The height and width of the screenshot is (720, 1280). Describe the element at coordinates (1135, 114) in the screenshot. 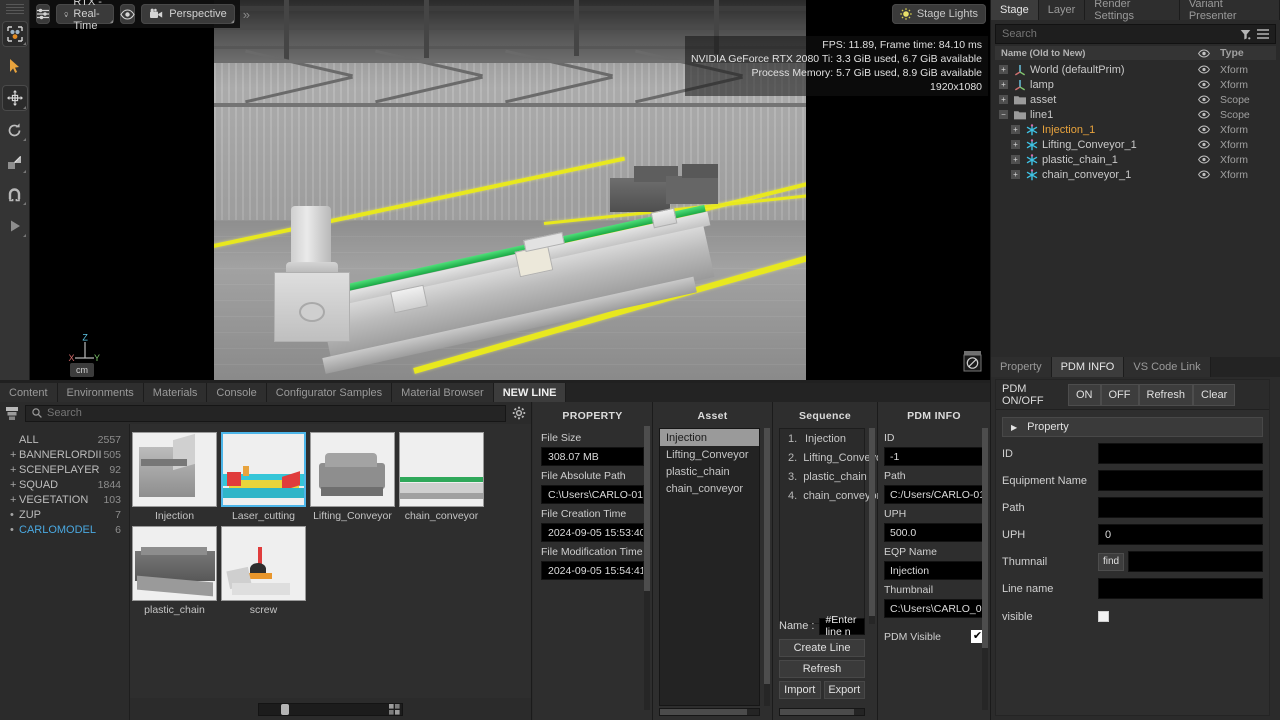

I see `stage-tree-row: − line1 Scope` at that location.